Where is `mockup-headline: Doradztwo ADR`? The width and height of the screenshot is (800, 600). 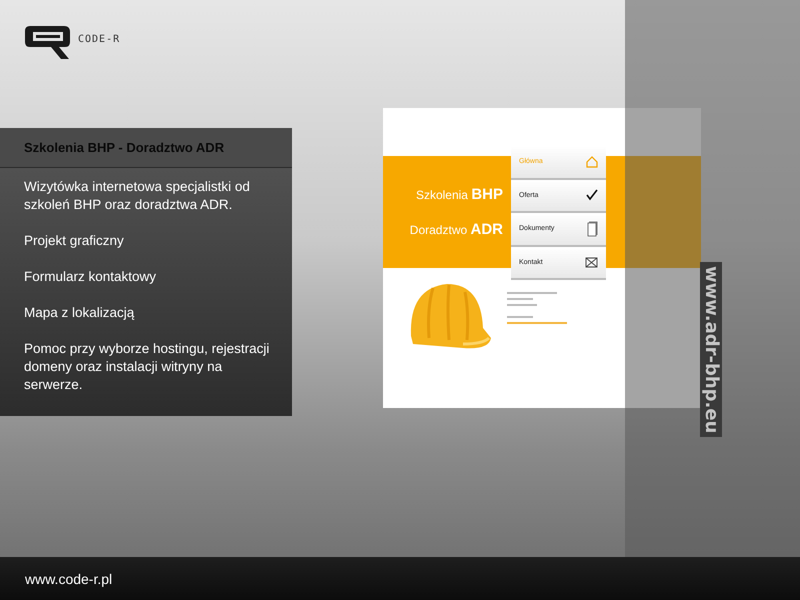 mockup-headline: Doradztwo ADR is located at coordinates (456, 229).